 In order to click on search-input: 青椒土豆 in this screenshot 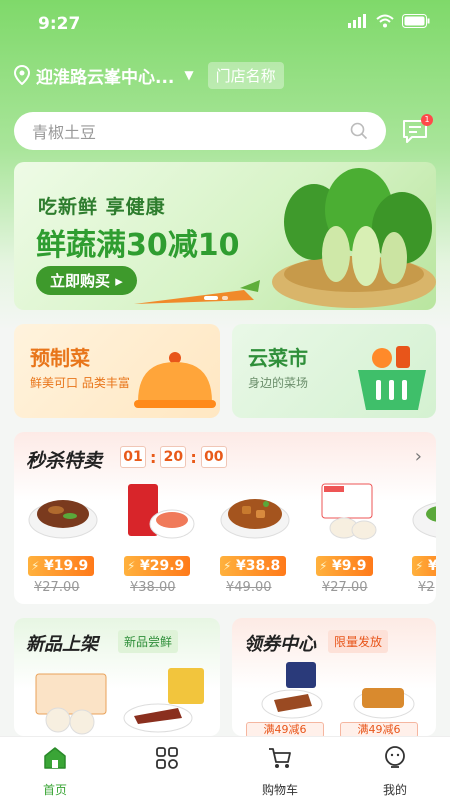, I will do `click(200, 131)`.